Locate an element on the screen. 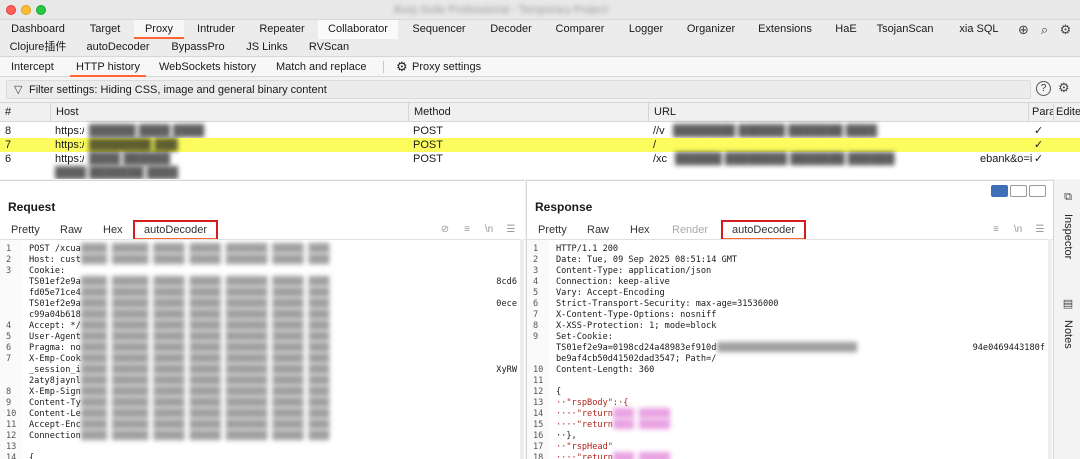 Image resolution: width=1080 pixels, height=459 pixels. column-number: # is located at coordinates (25, 112).